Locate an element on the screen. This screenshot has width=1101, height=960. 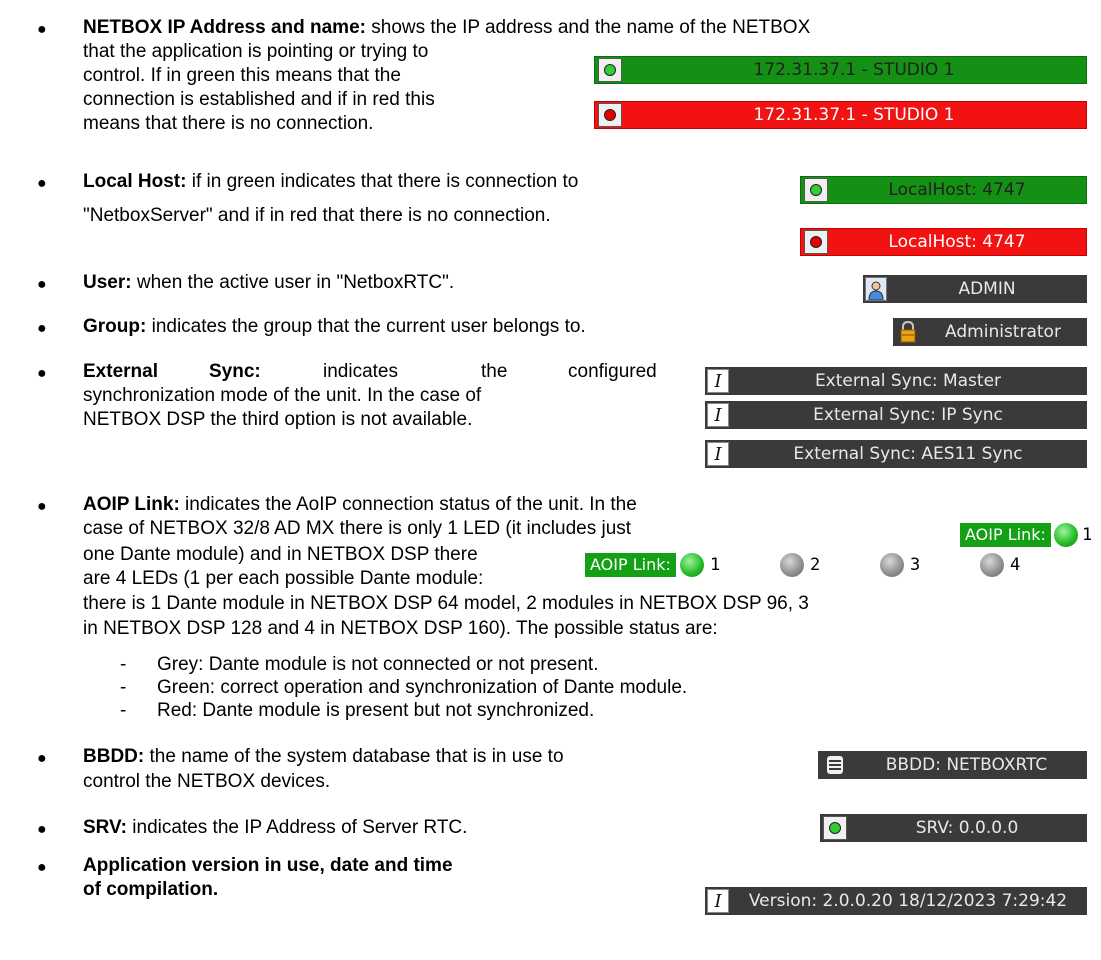
extsync-value: External Sync: AES11 Sync is located at coordinates (908, 454).